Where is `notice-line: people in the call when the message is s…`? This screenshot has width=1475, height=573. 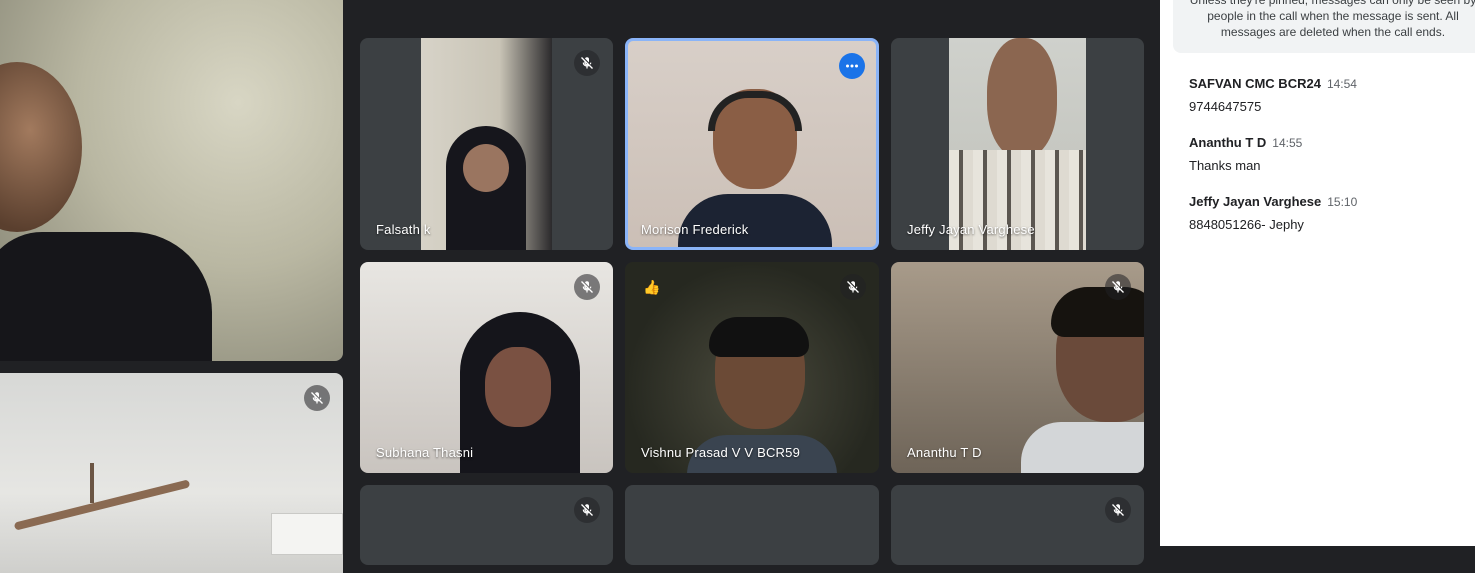
notice-line: people in the call when the message is s… is located at coordinates (1333, 16).